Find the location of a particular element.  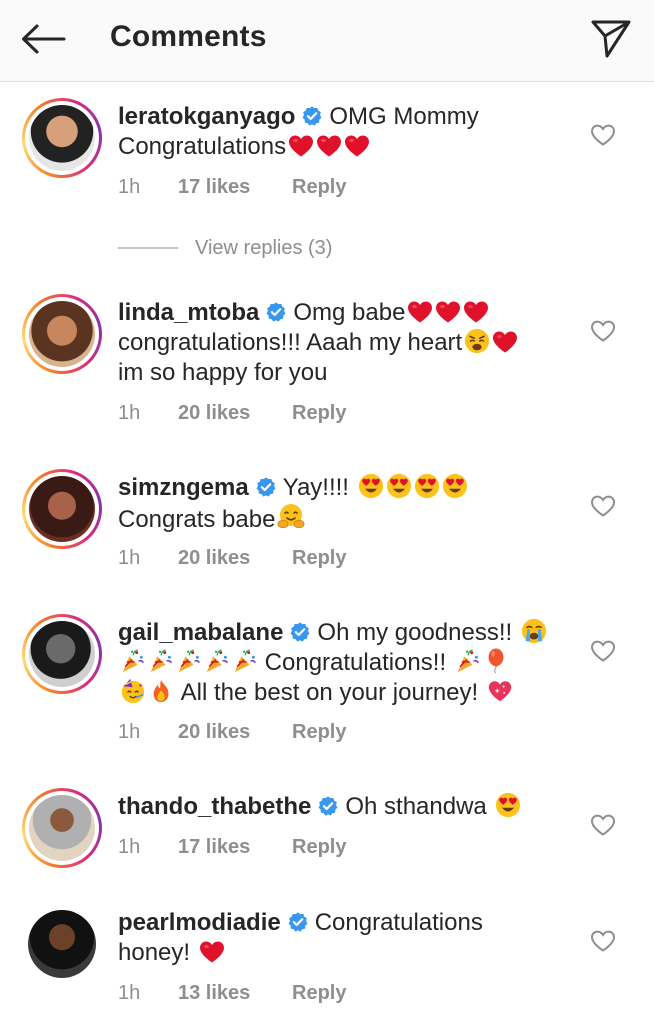

comment-text: pearlmodiadie Congratulations honey! is located at coordinates (343, 938).